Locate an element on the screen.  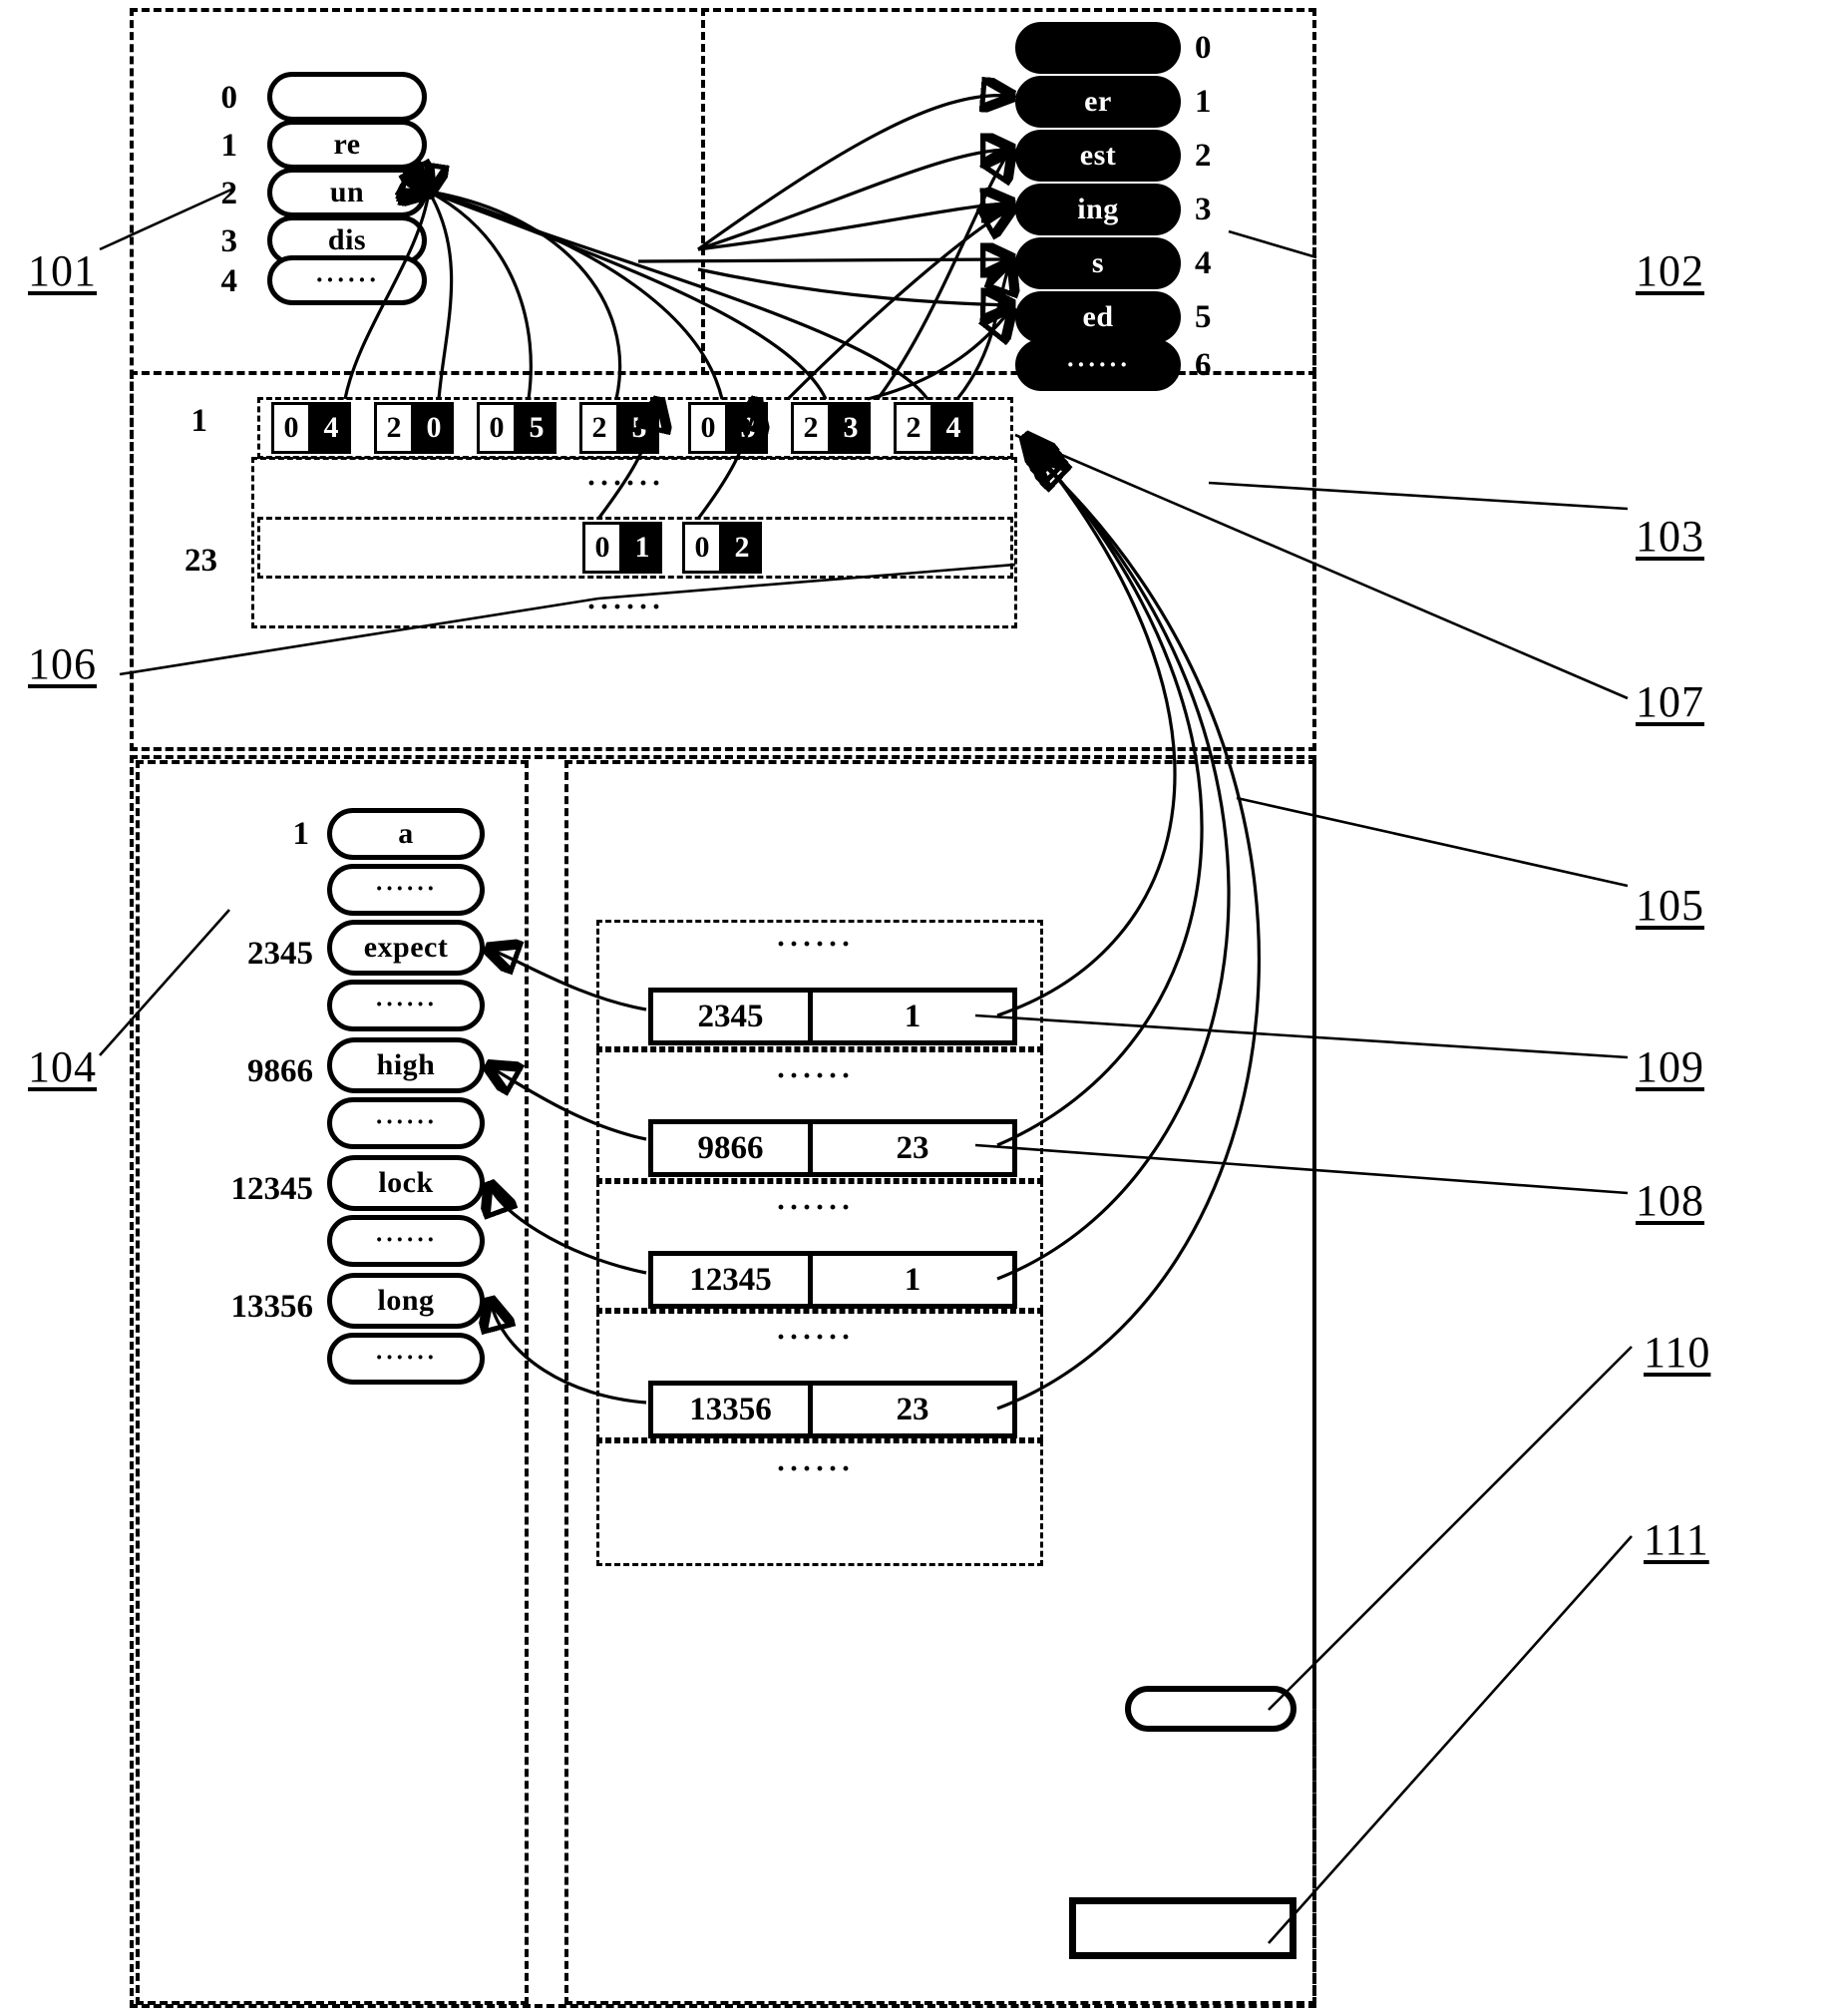
suffix-index-1: 1 is located at coordinates (1203, 102).